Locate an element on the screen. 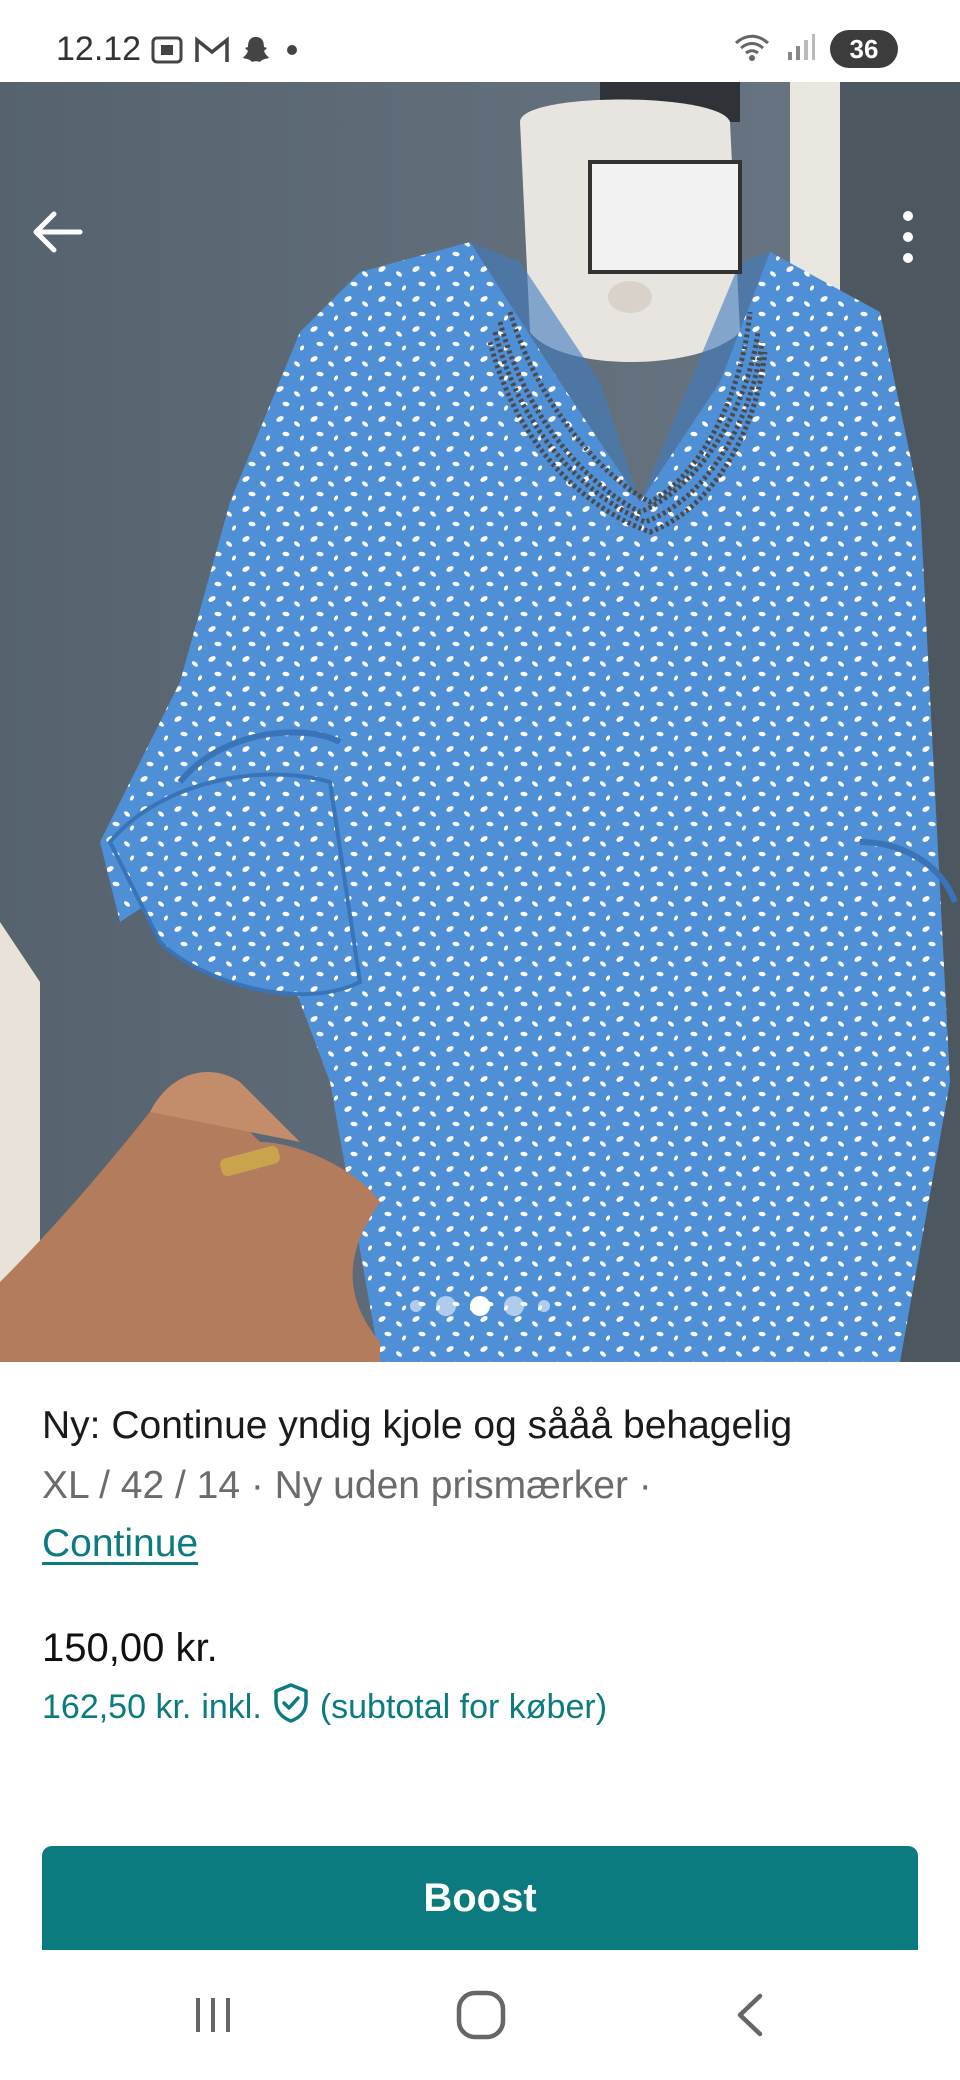 The width and height of the screenshot is (960, 2080). more-options-button is located at coordinates (908, 237).